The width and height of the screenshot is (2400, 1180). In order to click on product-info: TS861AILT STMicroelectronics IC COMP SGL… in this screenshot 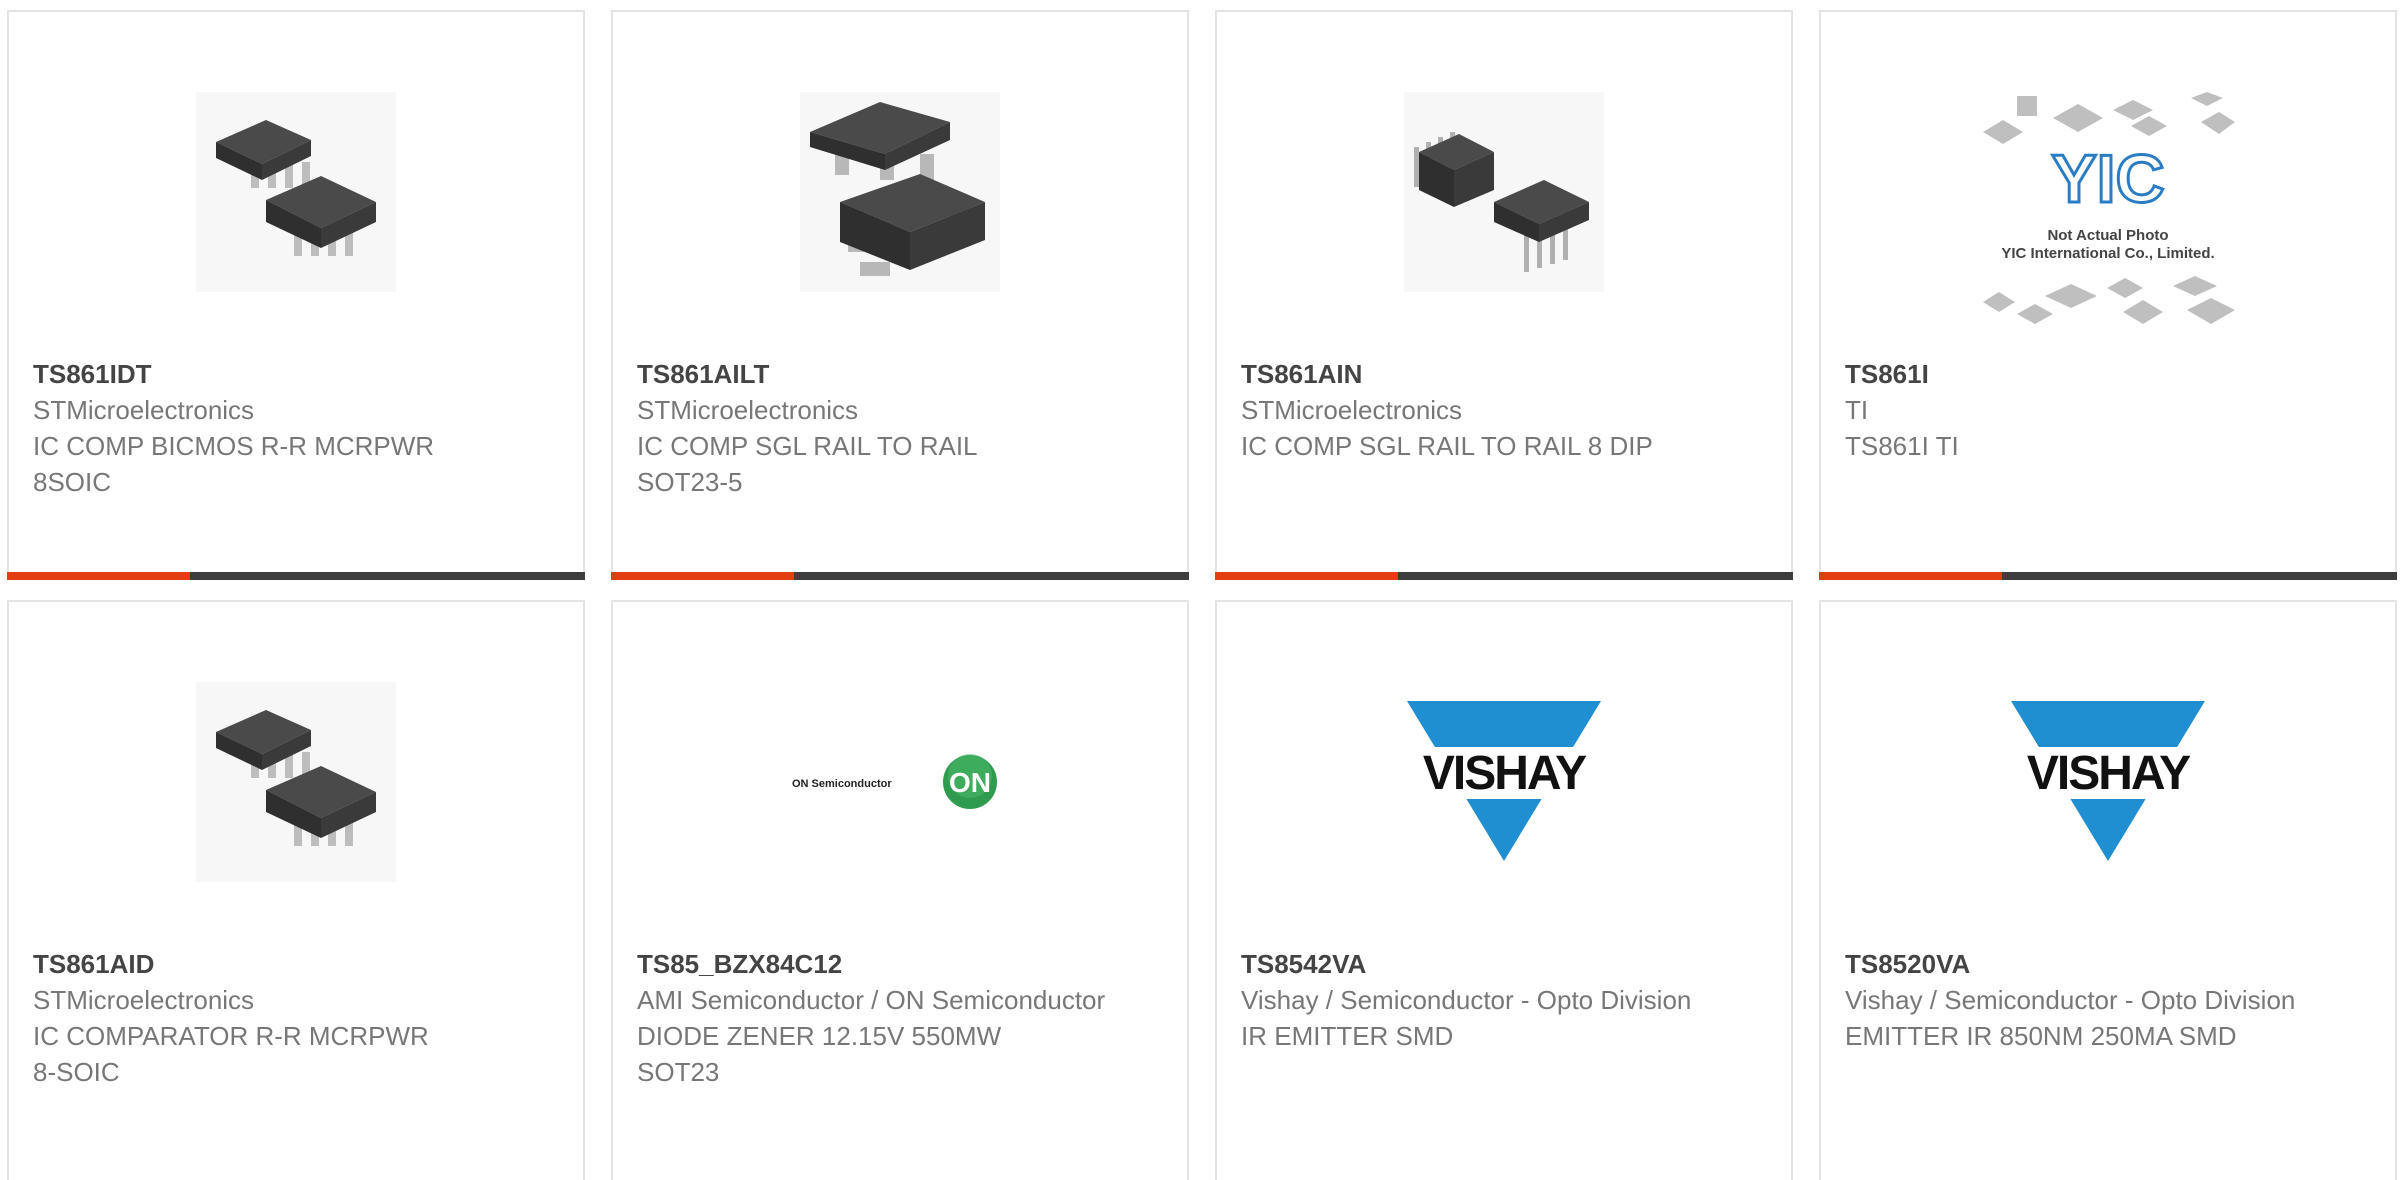, I will do `click(902, 428)`.